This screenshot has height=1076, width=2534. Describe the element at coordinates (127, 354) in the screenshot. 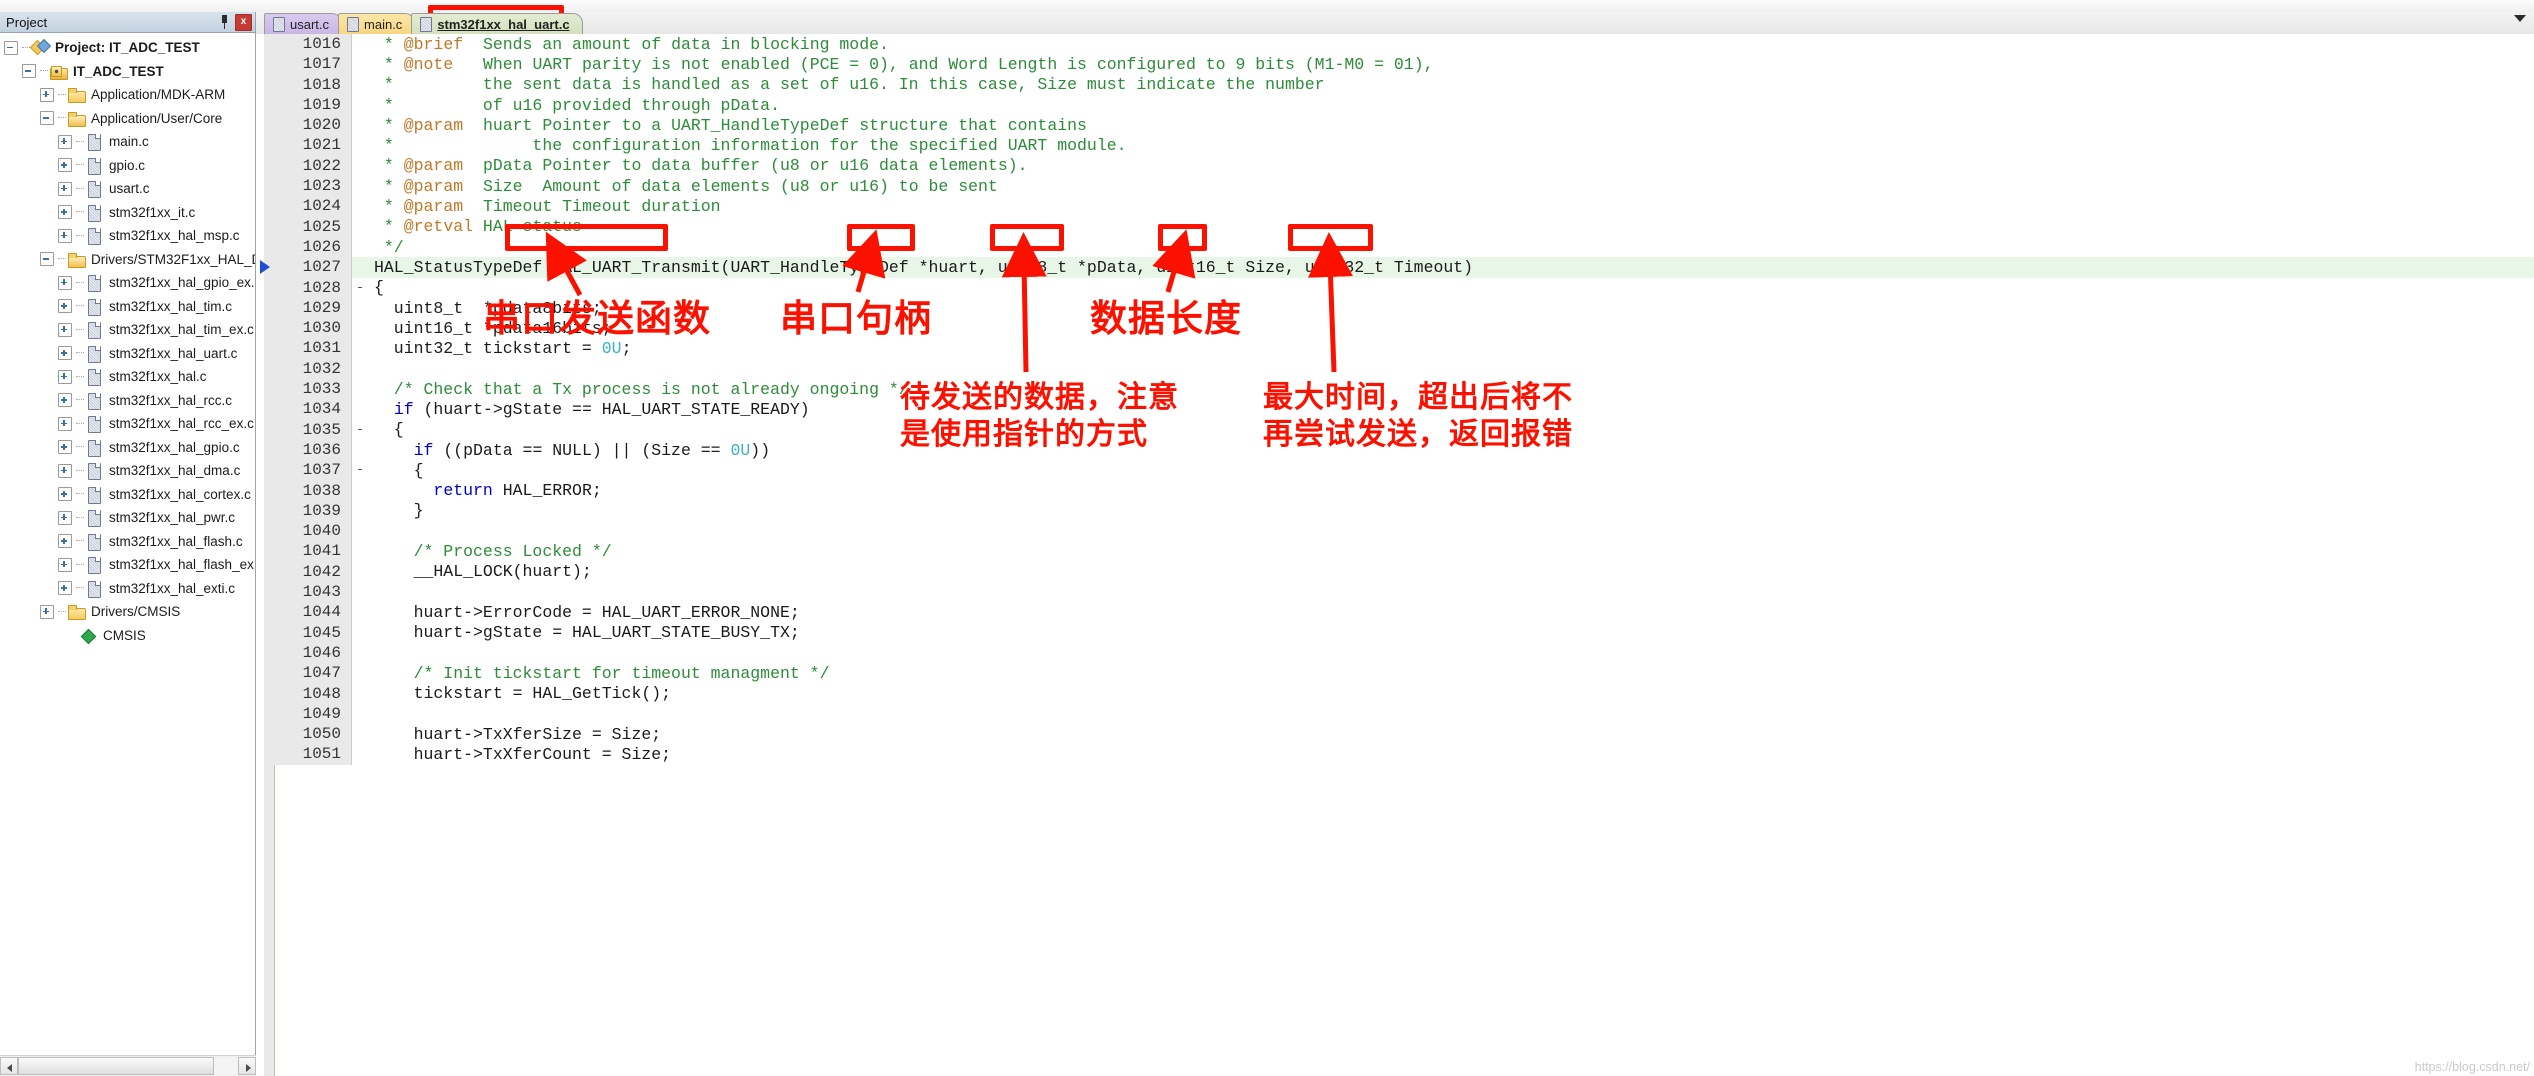

I see `tree-item-stm32f1xx-hal-uart-c: stm32f1xx_hal_uart.c` at that location.